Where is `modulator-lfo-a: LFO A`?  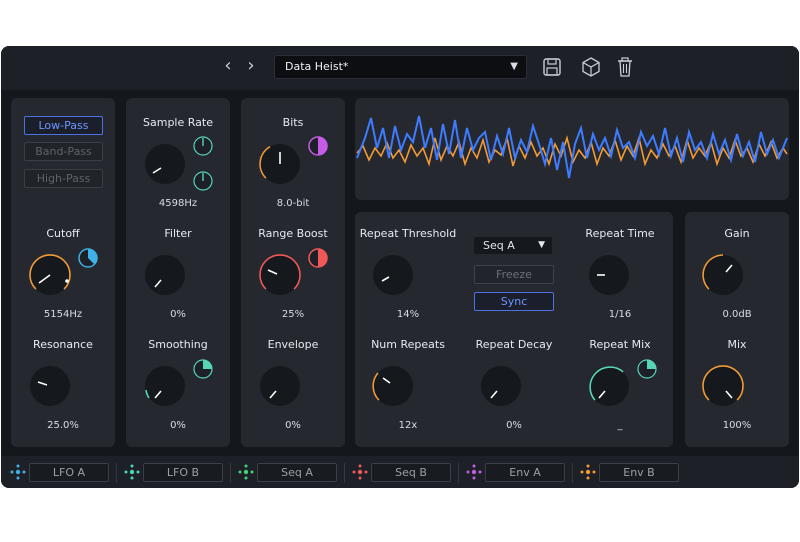
modulator-lfo-a: LFO A is located at coordinates (60, 472).